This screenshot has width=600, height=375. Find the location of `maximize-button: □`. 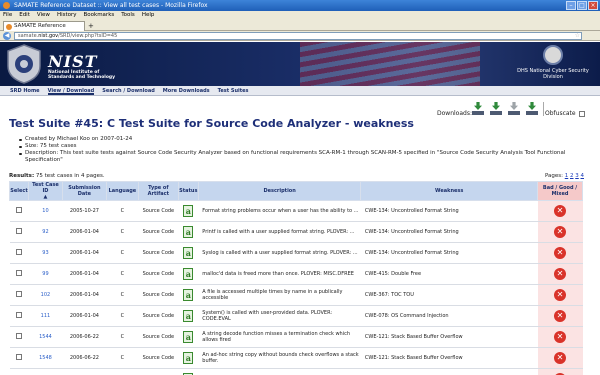

maximize-button: □ is located at coordinates (582, 5).